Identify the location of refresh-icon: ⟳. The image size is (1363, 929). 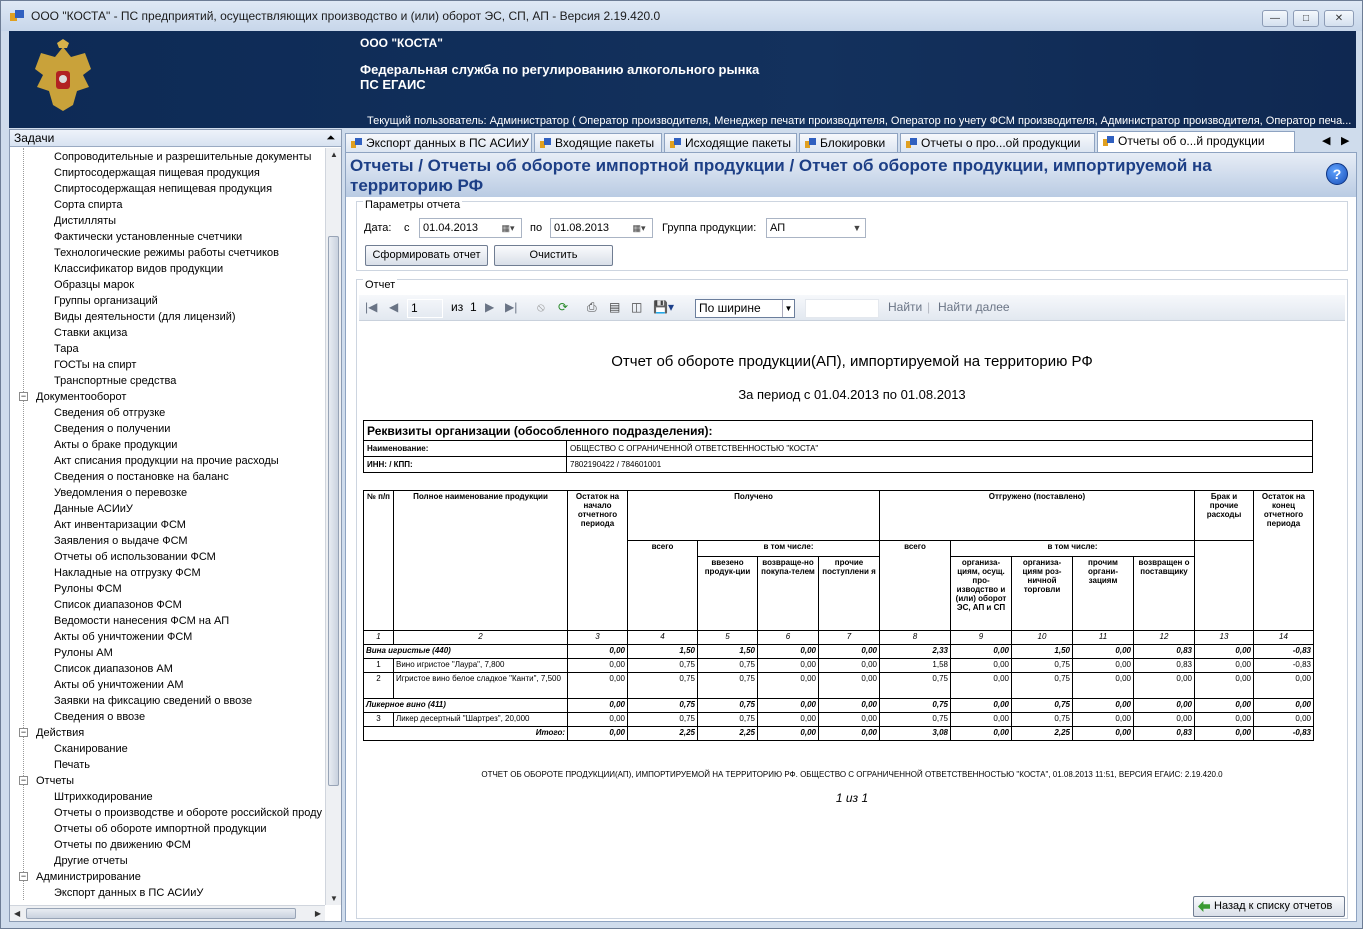
(563, 307).